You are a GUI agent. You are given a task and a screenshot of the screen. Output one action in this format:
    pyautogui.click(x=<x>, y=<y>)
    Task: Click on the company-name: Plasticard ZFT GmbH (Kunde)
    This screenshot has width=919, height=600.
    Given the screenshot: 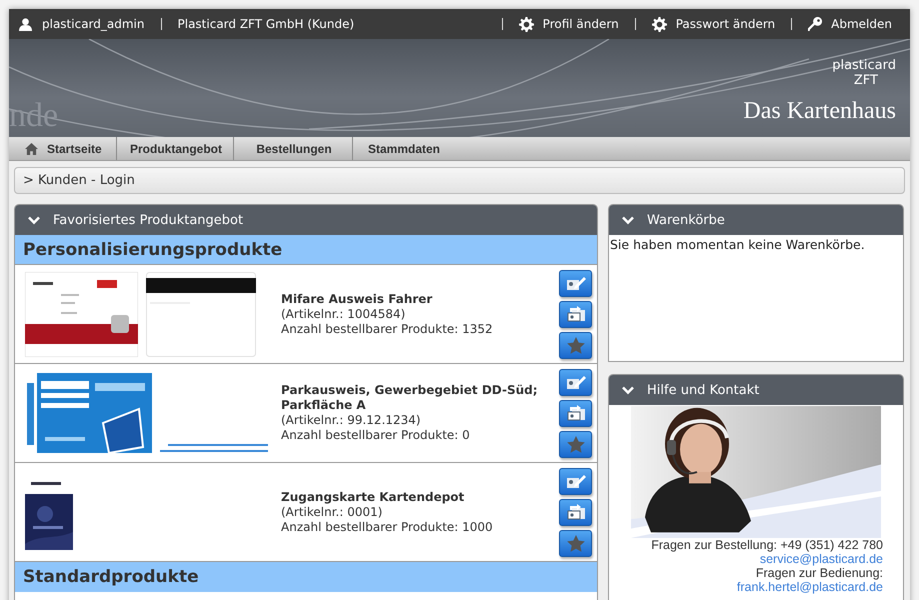 What is the action you would take?
    pyautogui.click(x=266, y=24)
    